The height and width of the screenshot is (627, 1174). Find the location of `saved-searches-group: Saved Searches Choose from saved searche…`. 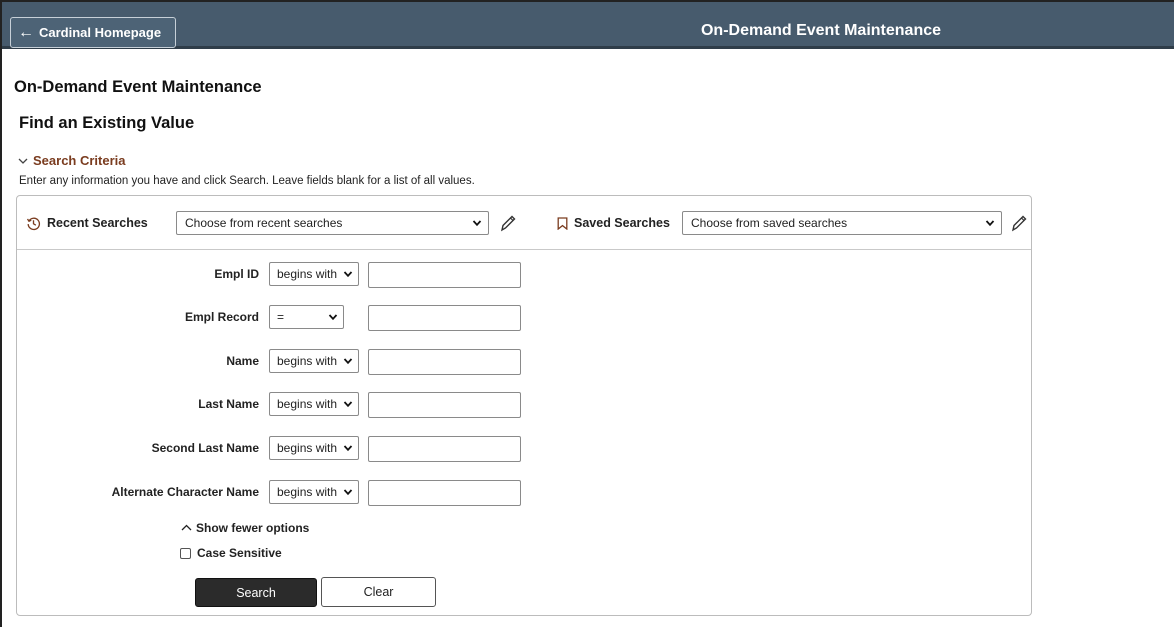

saved-searches-group: Saved Searches Choose from saved searche… is located at coordinates (792, 223).